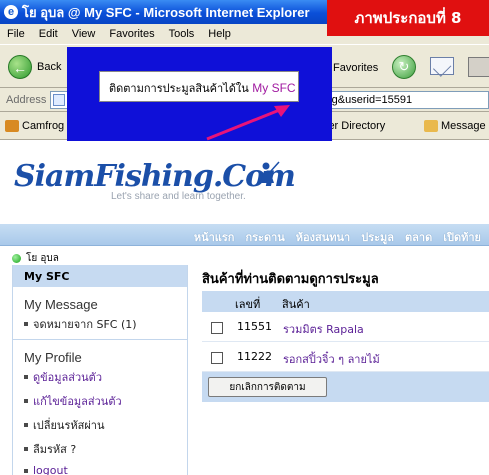 This screenshot has height=475, width=489. I want to click on divider, so click(100, 339).